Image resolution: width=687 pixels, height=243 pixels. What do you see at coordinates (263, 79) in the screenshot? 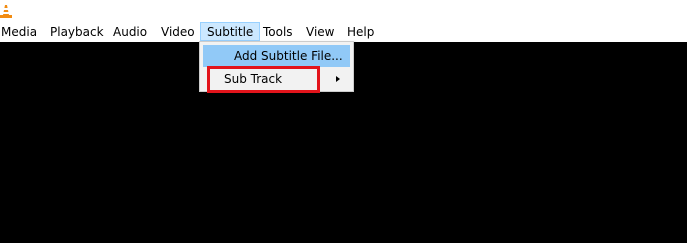
I see `annotation-highlight-box` at bounding box center [263, 79].